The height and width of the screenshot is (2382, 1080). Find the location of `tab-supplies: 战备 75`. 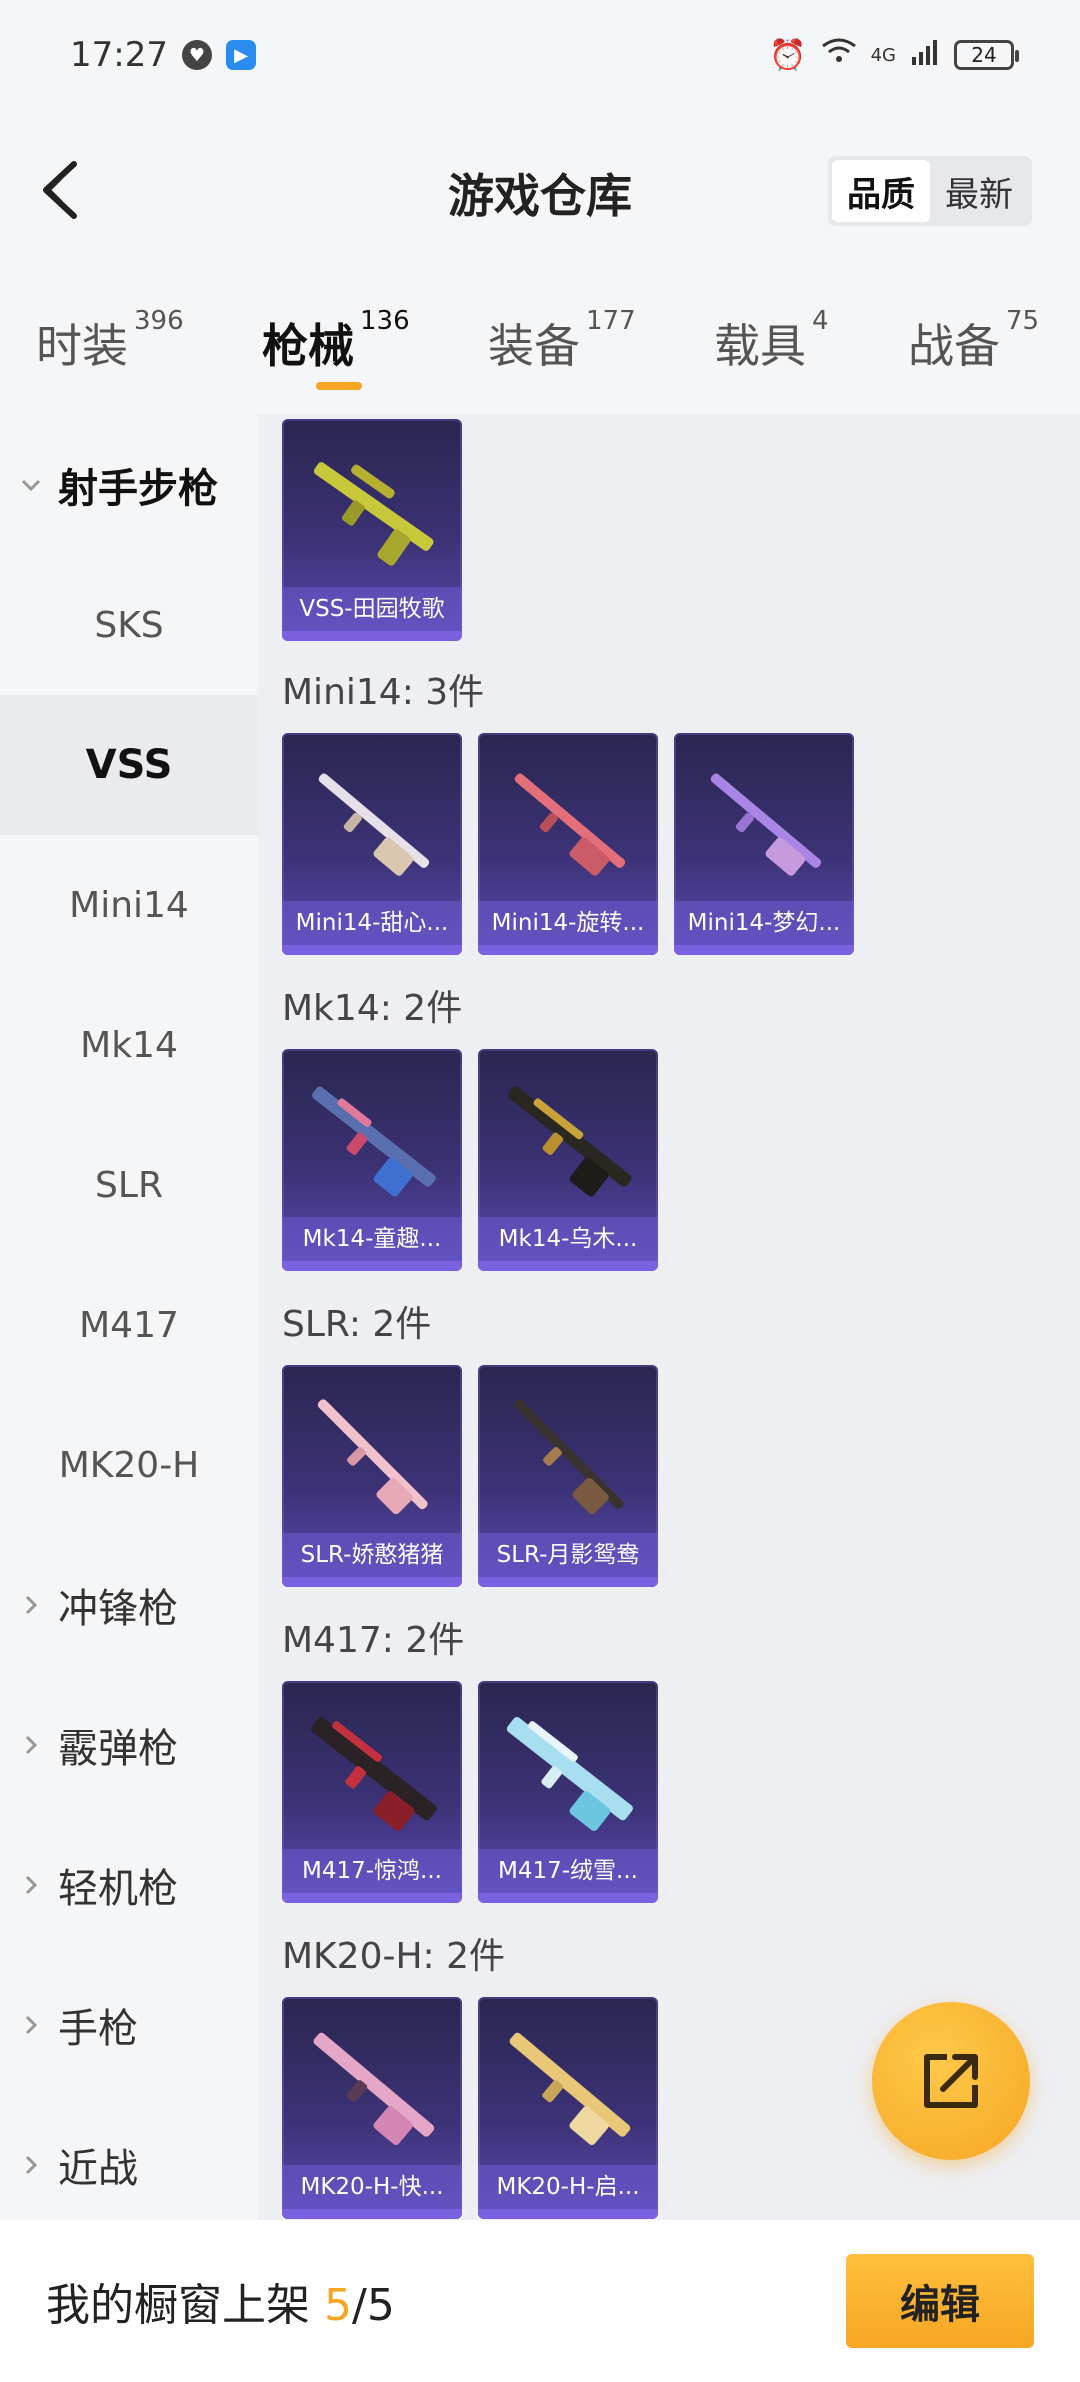

tab-supplies: 战备 75 is located at coordinates (973, 341).